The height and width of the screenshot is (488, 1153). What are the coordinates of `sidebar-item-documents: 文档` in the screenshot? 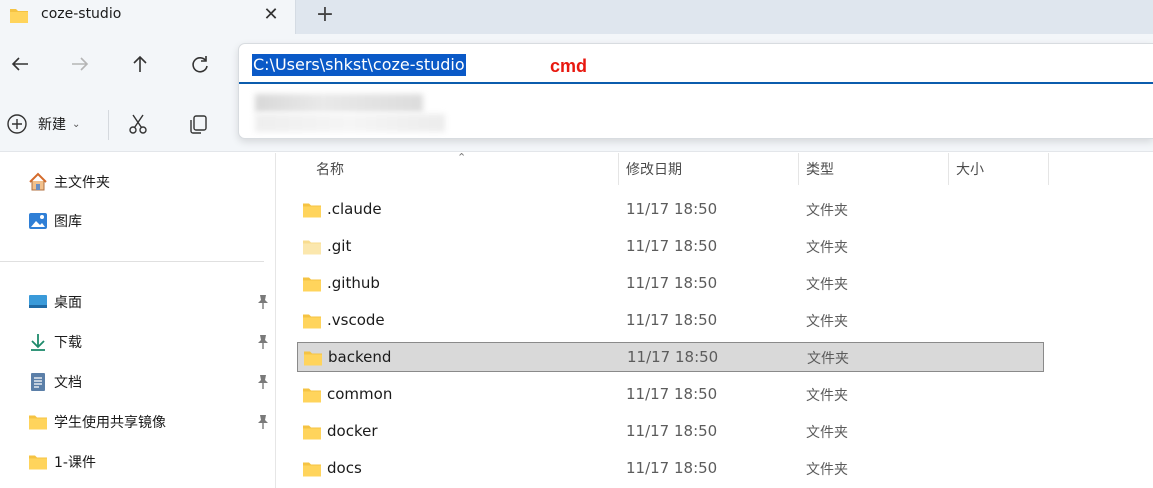 It's located at (150, 382).